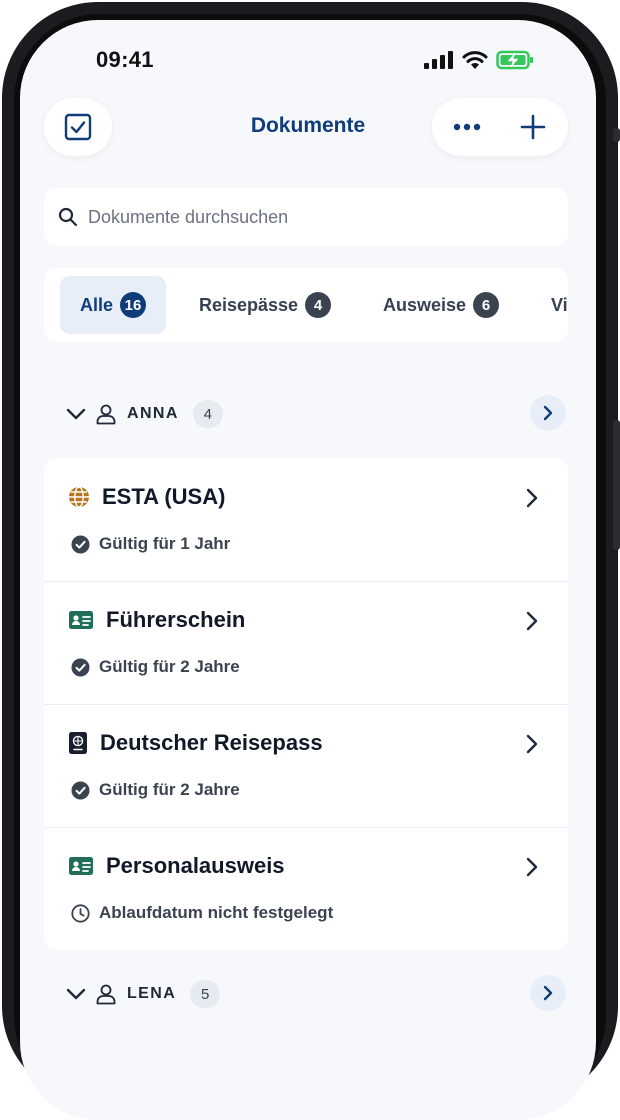 This screenshot has height=1120, width=620. I want to click on device-side-button, so click(616, 135).